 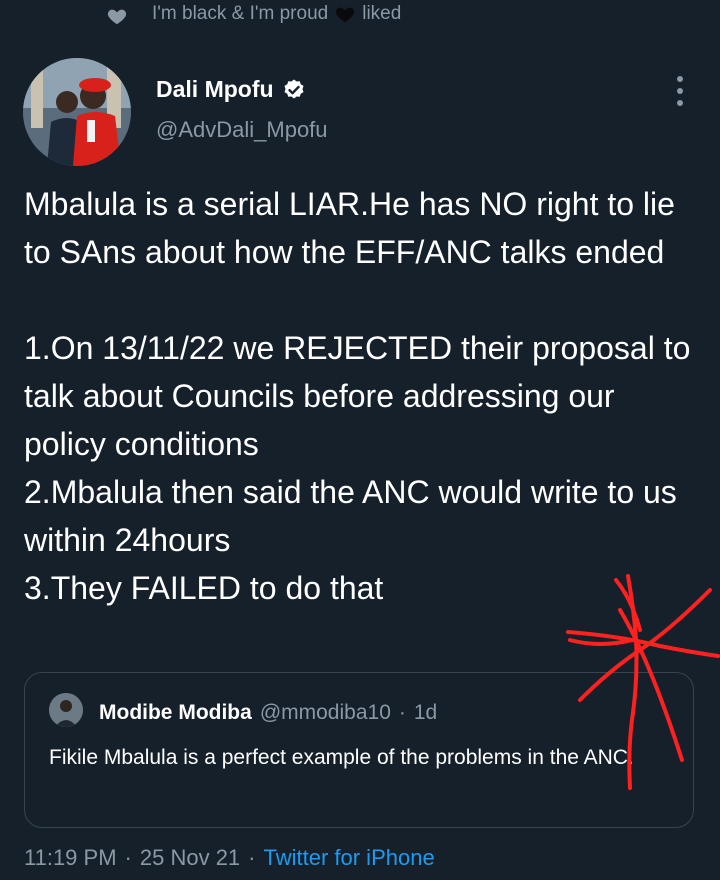 What do you see at coordinates (204, 588) in the screenshot?
I see `tweet-point-3: 3.They FAILED to do that` at bounding box center [204, 588].